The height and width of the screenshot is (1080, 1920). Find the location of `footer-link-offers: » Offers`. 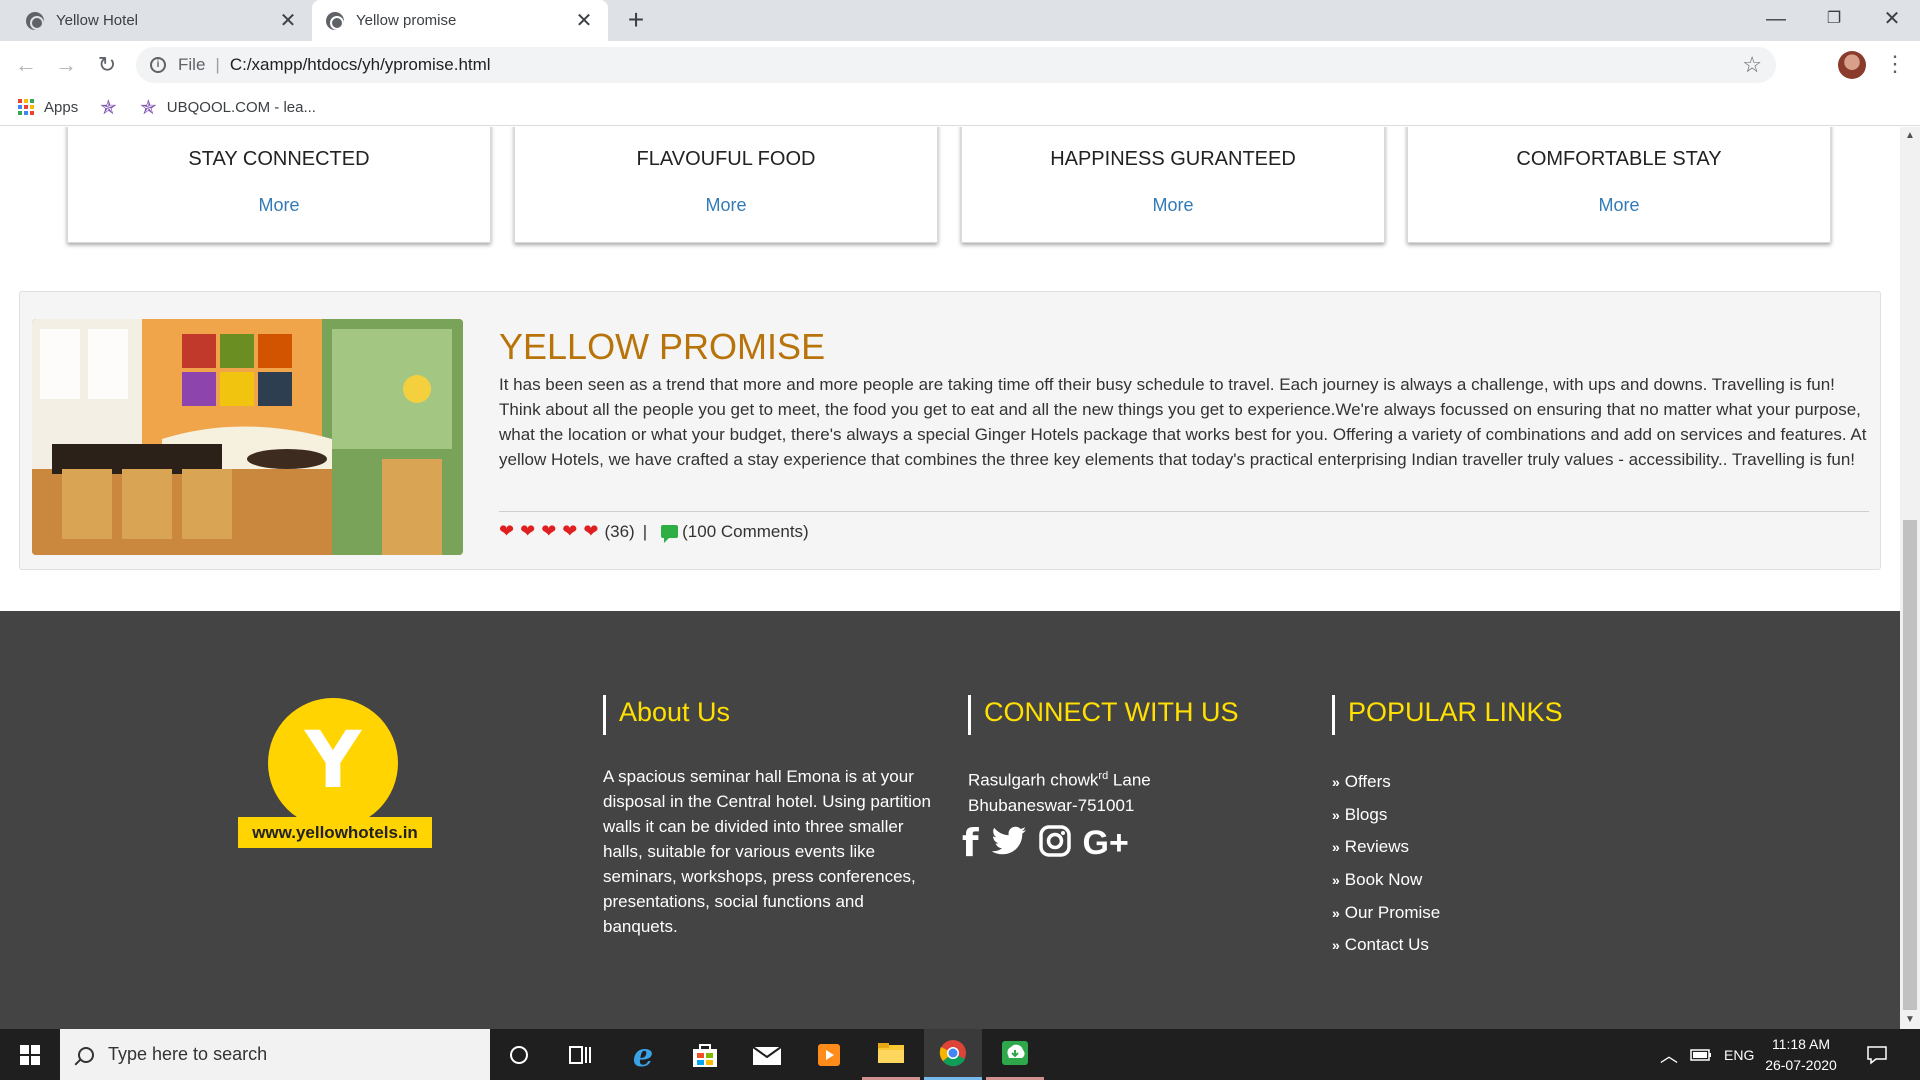

footer-link-offers: » Offers is located at coordinates (1386, 782).